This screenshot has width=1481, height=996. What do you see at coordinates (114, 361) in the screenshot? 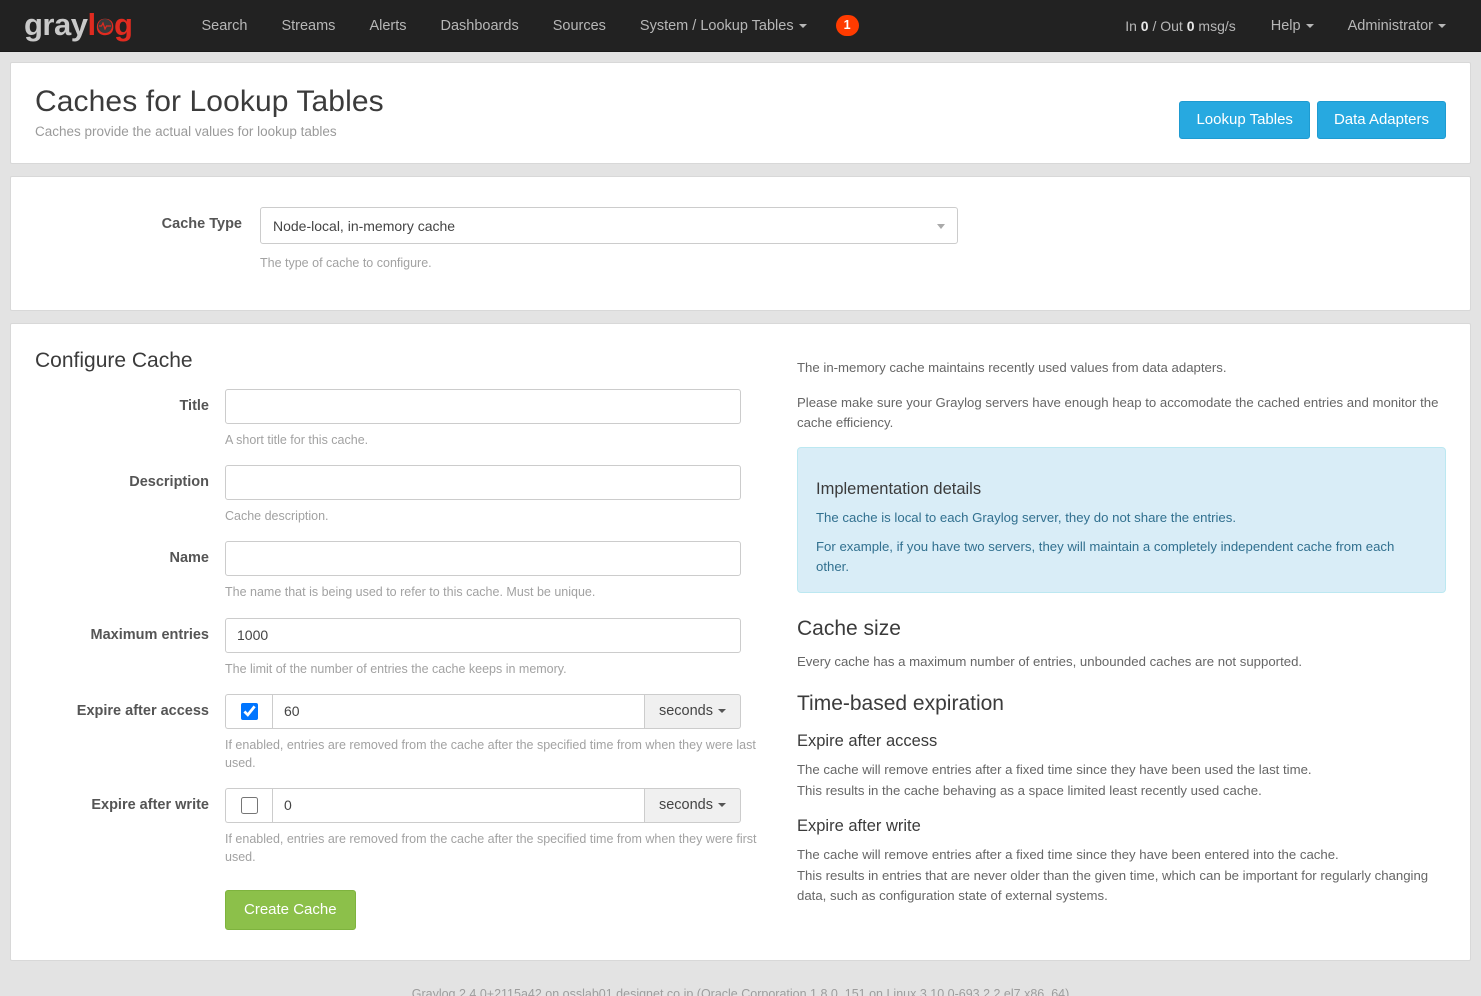
I see `configure-cache-heading: Configure Cache` at bounding box center [114, 361].